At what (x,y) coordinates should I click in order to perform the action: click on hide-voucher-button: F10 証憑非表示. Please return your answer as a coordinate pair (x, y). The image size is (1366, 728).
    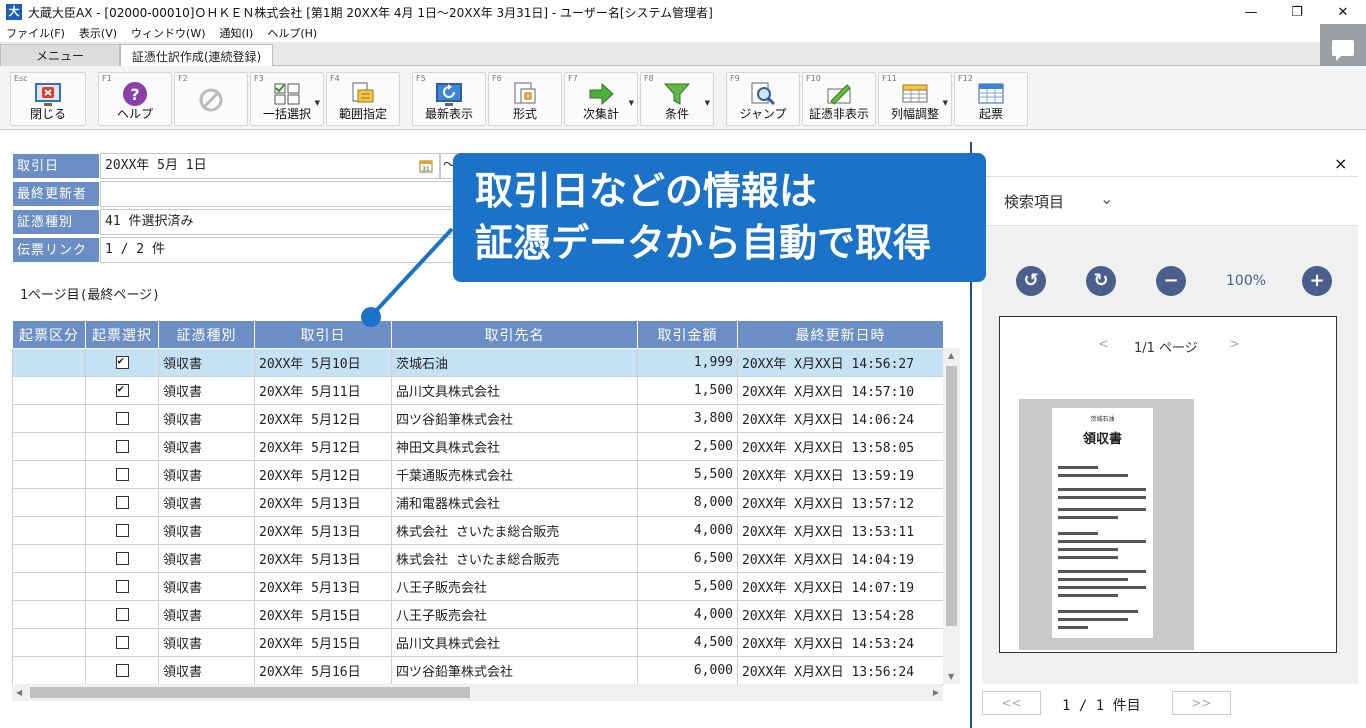
    Looking at the image, I should click on (839, 99).